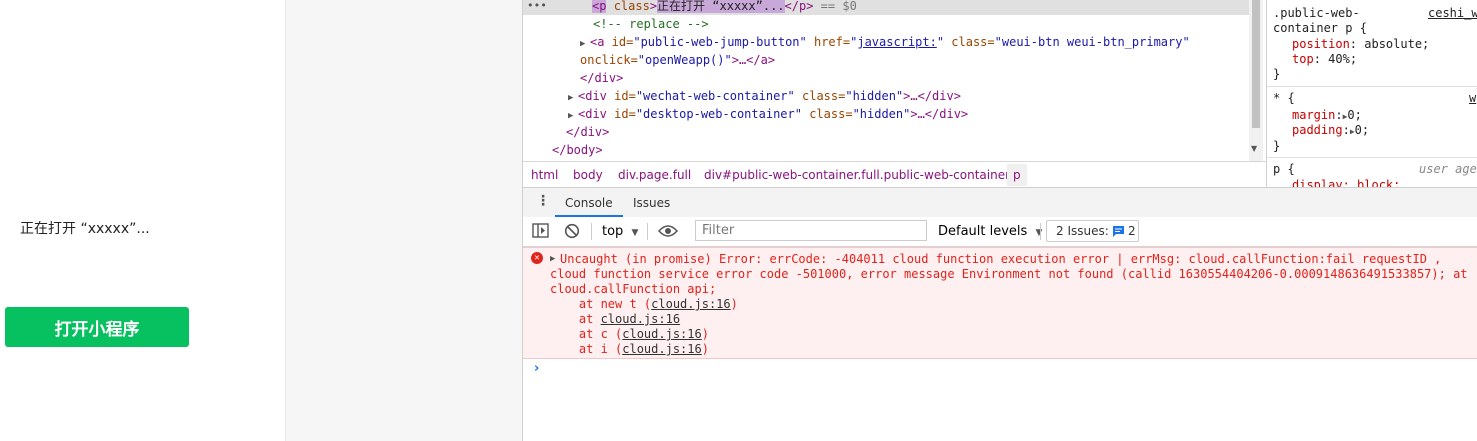 The image size is (1477, 441). I want to click on sidebar-toggle-icon, so click(540, 232).